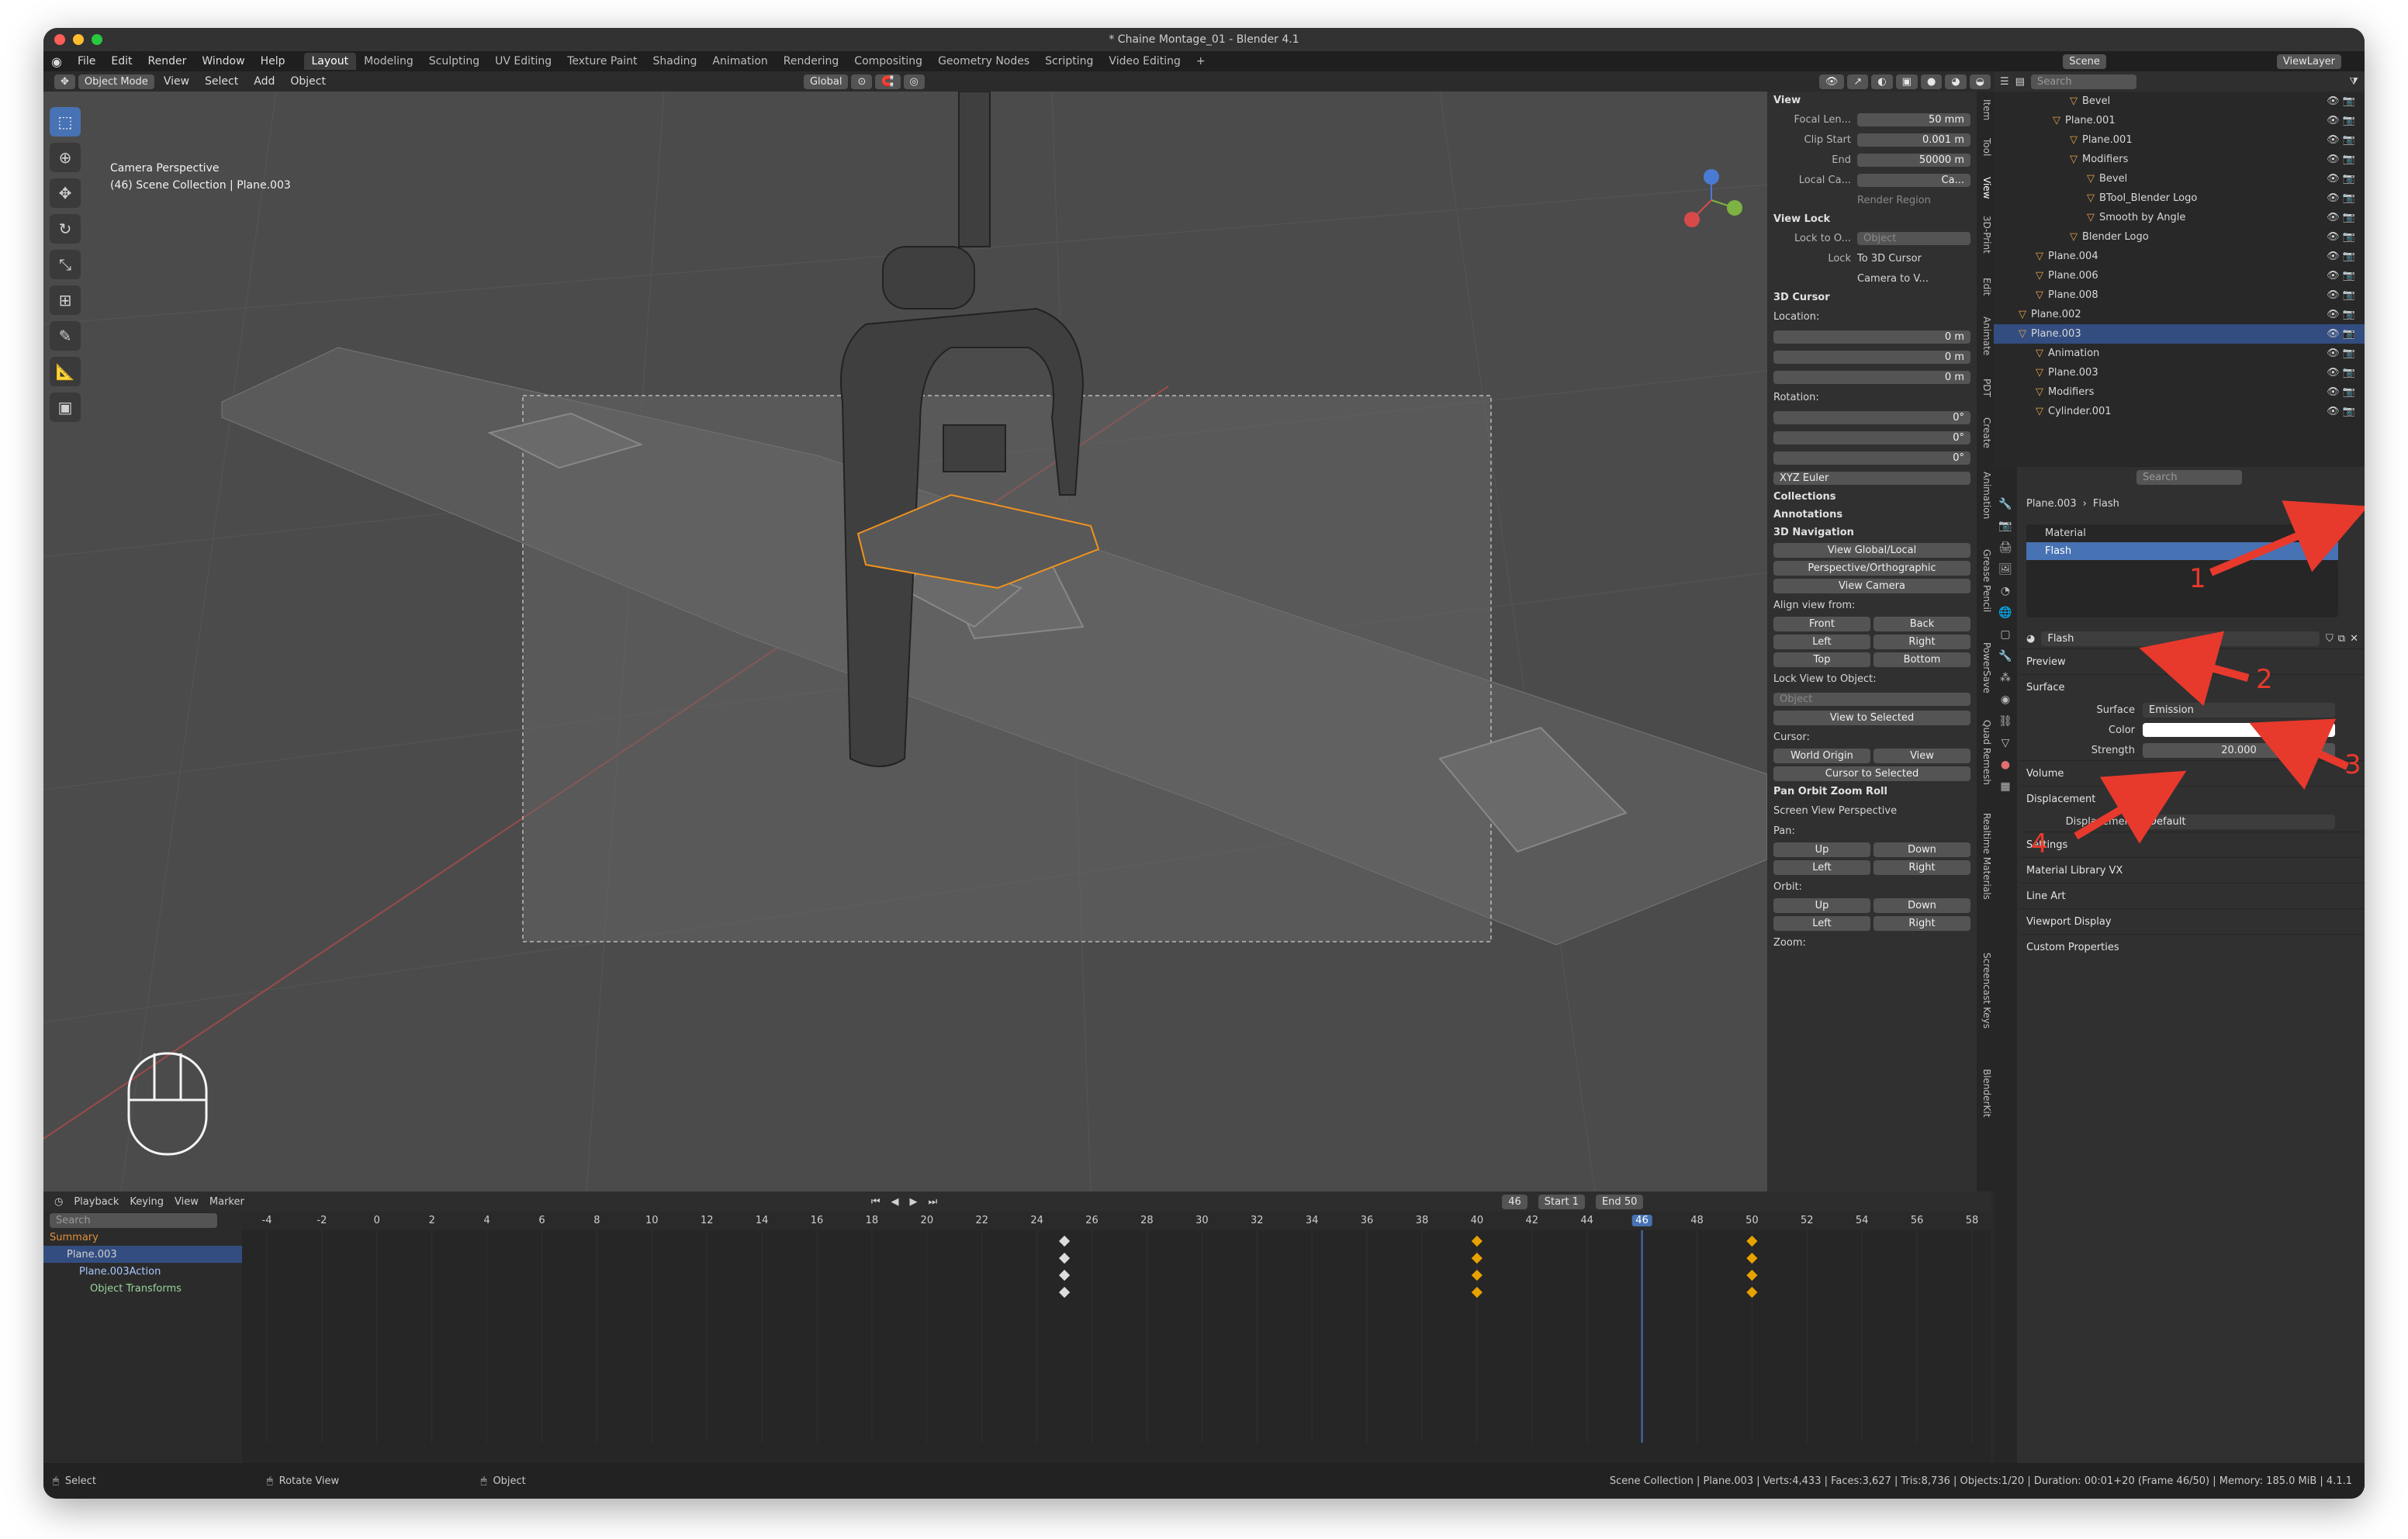 The height and width of the screenshot is (1539, 2408). Describe the element at coordinates (2005, 547) in the screenshot. I see `output-props-icon: 🖨` at that location.